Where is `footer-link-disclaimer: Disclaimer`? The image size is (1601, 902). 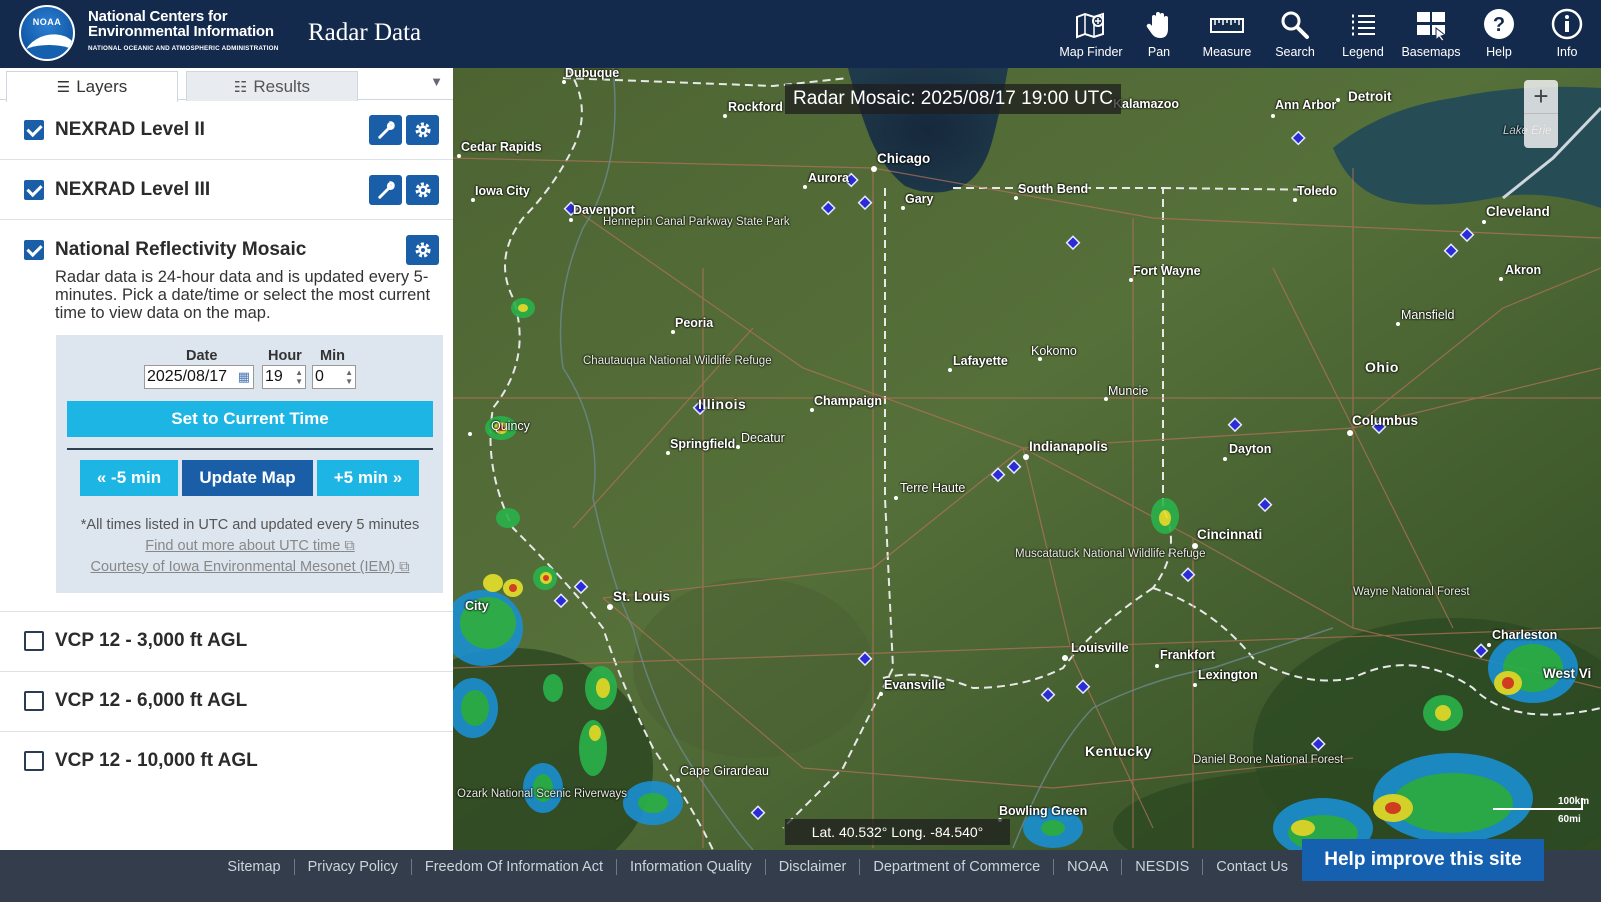 footer-link-disclaimer: Disclaimer is located at coordinates (812, 866).